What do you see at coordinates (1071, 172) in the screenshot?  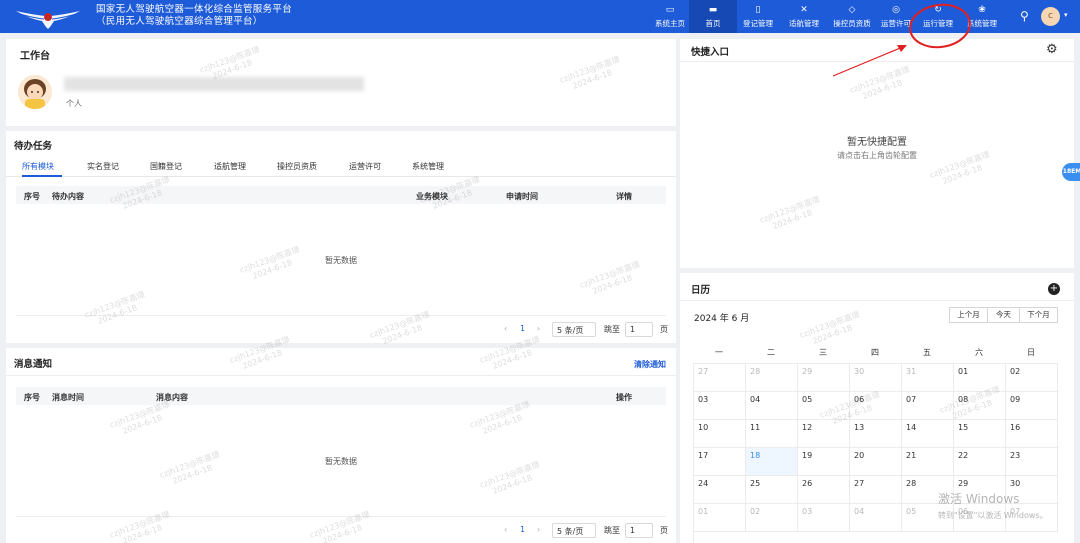 I see `side-float-badge: 18EM` at bounding box center [1071, 172].